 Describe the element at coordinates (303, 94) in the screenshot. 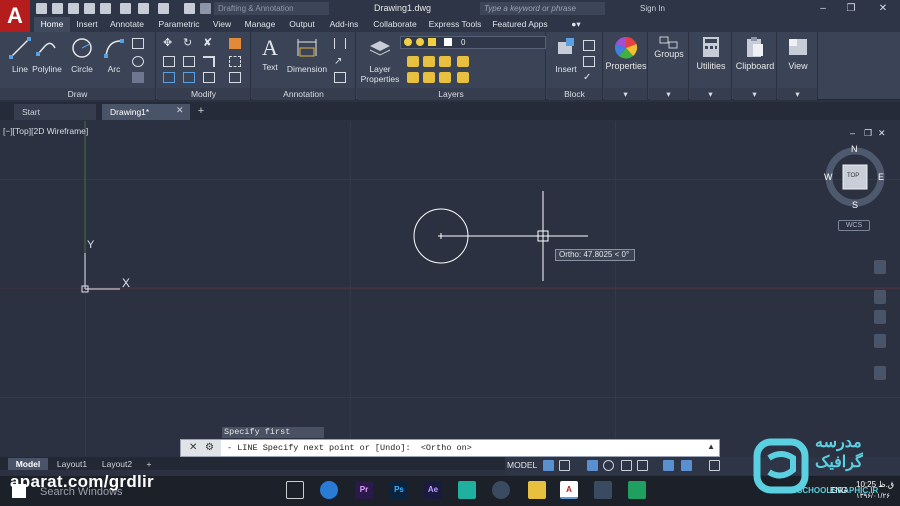

I see `annotation-panel-title: Annotation` at that location.